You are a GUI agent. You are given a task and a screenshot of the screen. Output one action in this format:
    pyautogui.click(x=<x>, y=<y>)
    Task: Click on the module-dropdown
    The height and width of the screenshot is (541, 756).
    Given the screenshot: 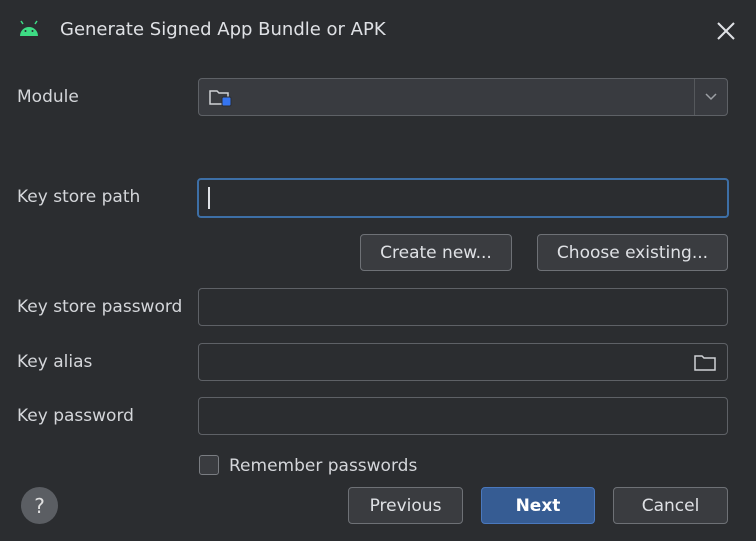 What is the action you would take?
    pyautogui.click(x=463, y=97)
    